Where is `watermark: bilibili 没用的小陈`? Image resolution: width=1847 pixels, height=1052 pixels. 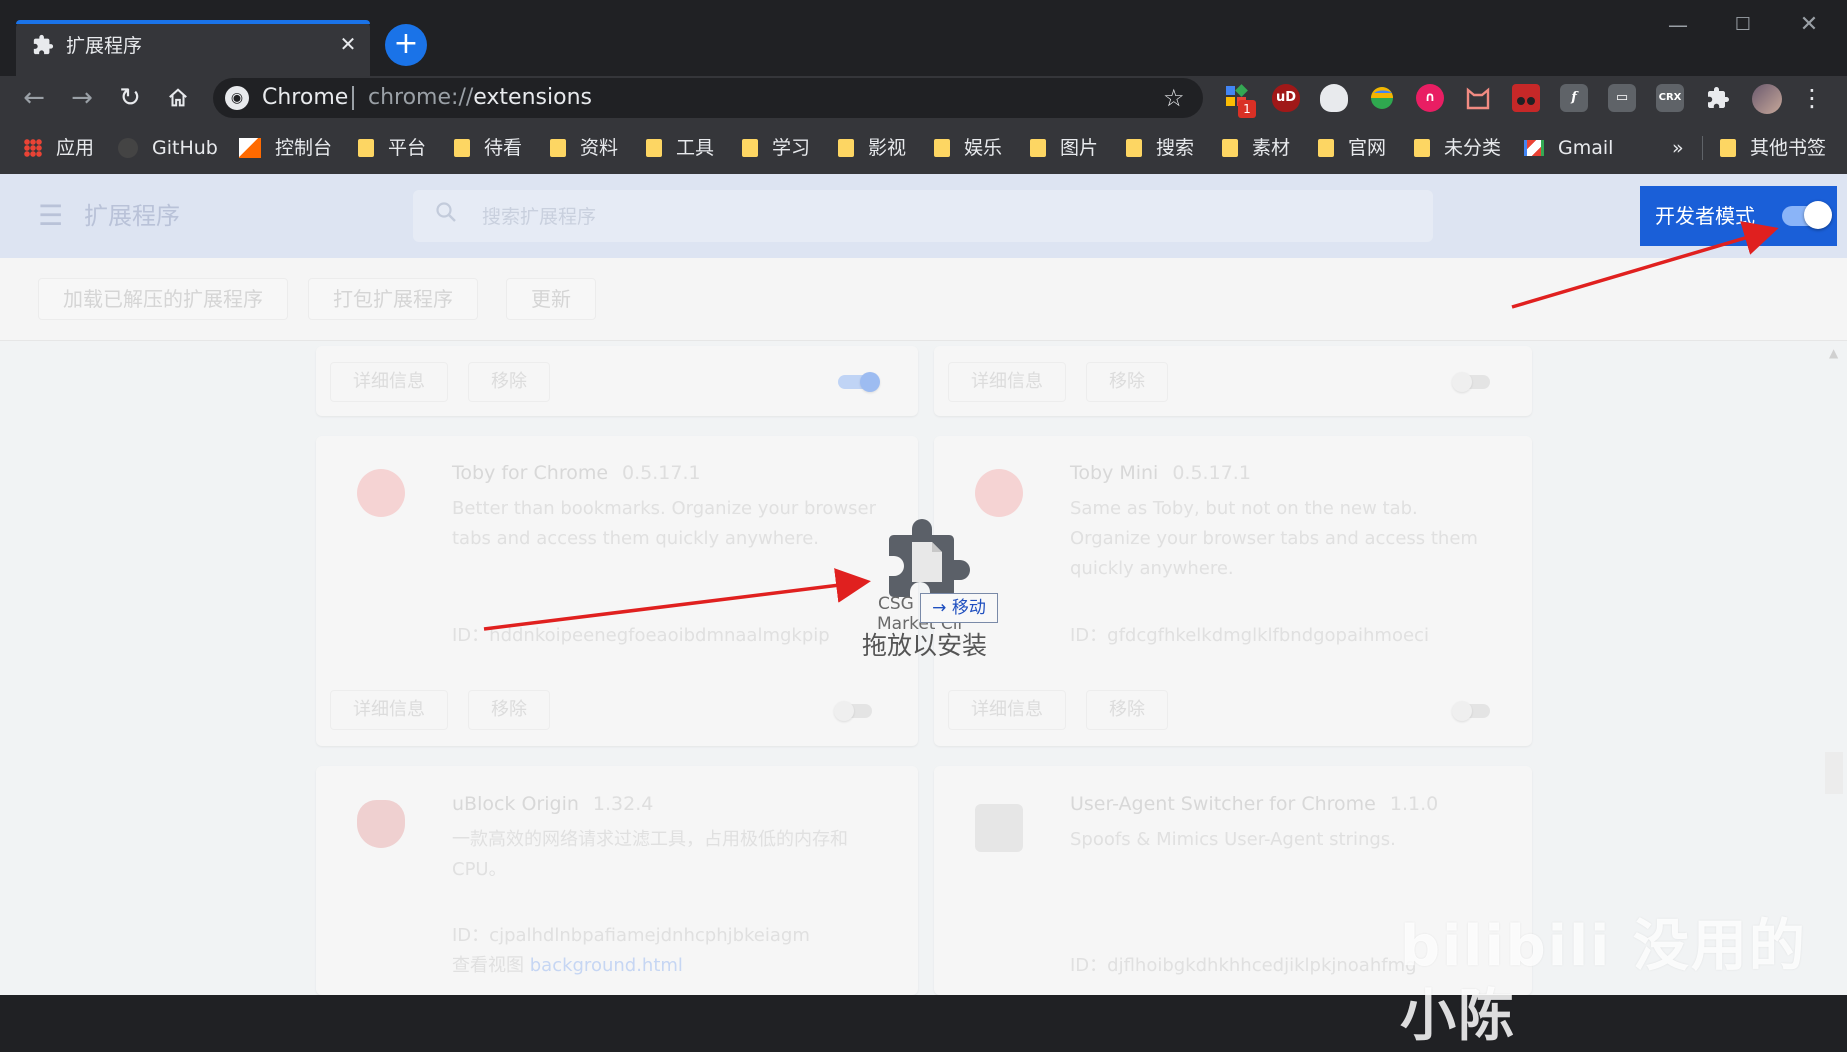 watermark: bilibili 没用的小陈 is located at coordinates (1603, 981).